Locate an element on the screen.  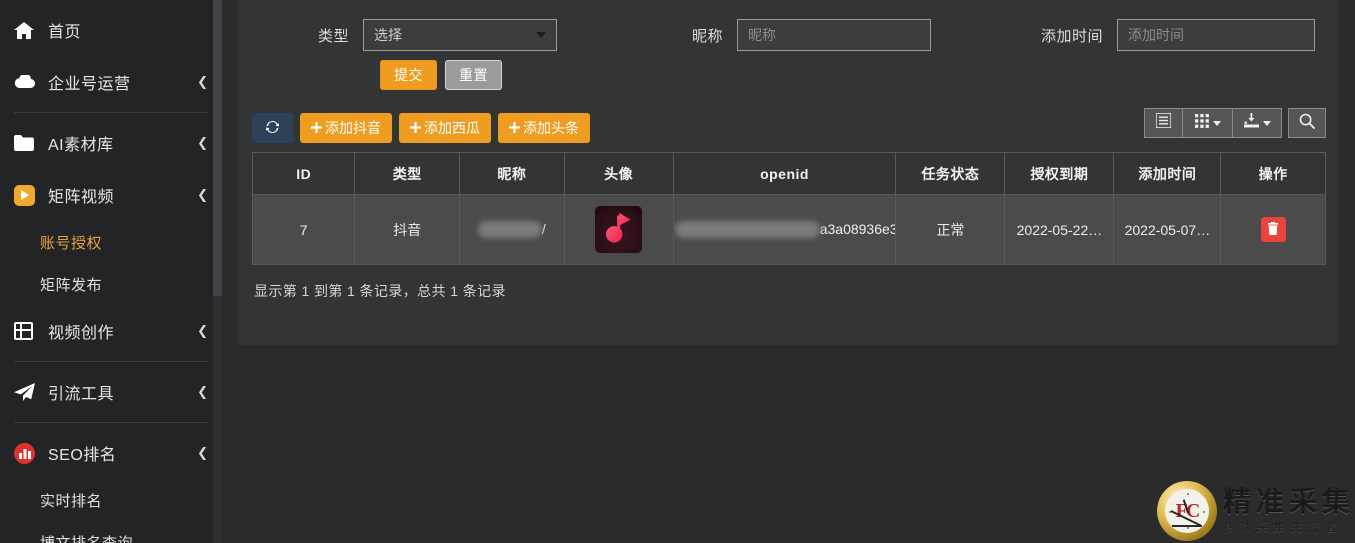
sidebar-subitem-label: 博文排名查询 is located at coordinates (87, 538).